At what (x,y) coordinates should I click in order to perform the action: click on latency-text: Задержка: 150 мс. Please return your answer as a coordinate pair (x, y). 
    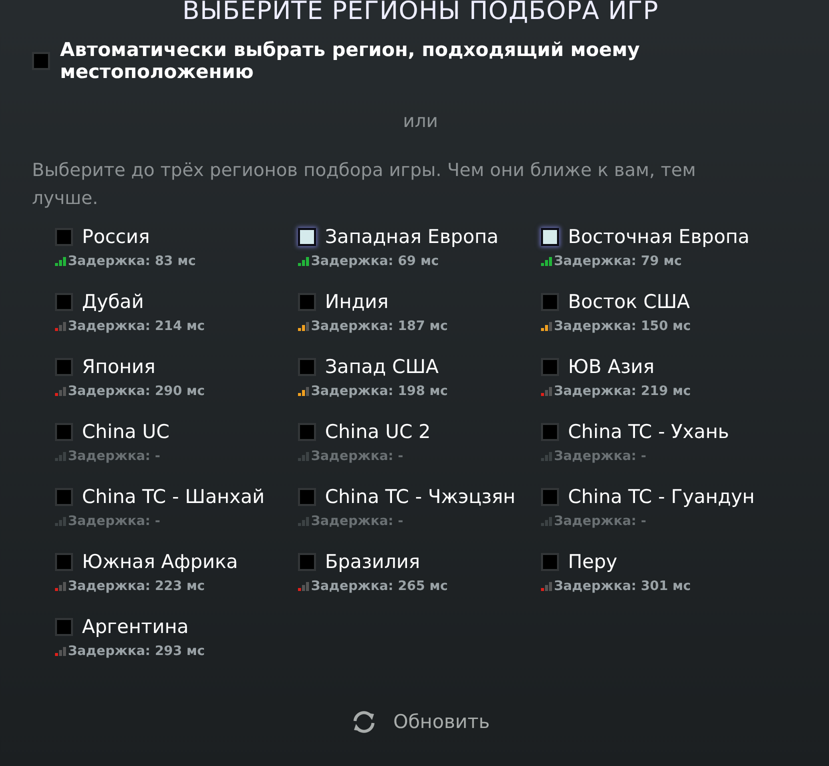
    Looking at the image, I should click on (622, 326).